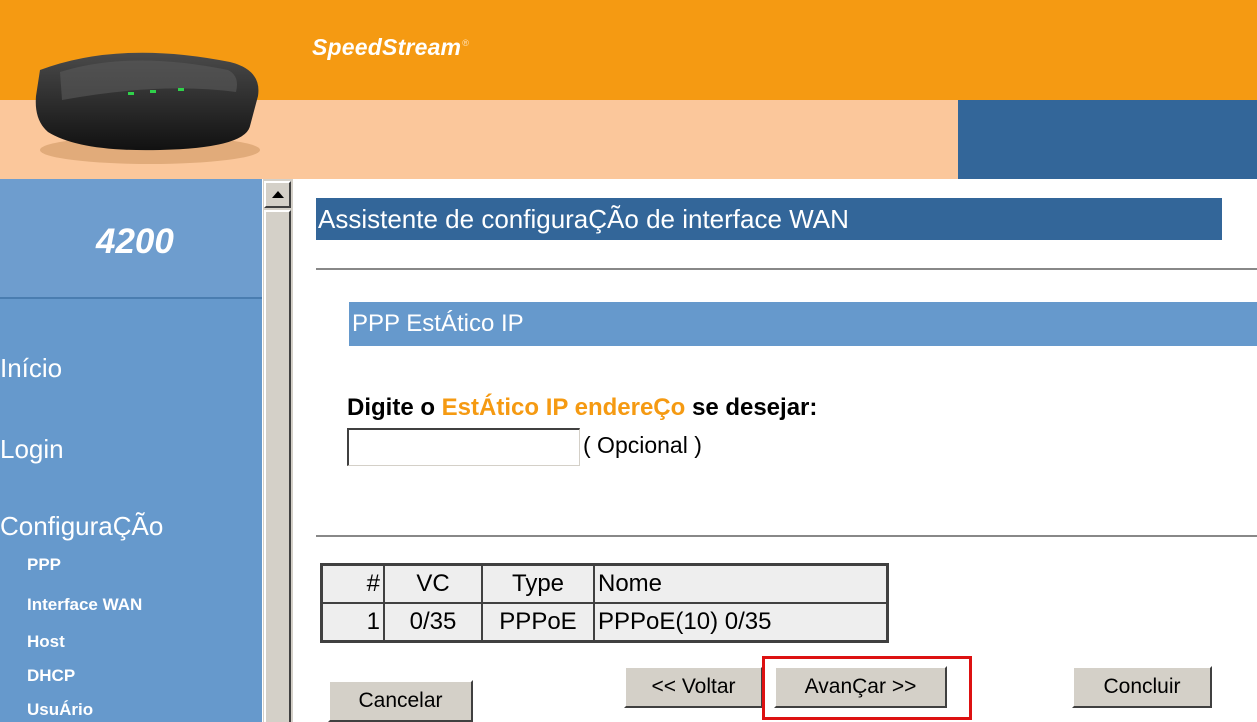 This screenshot has width=1257, height=722. What do you see at coordinates (51, 676) in the screenshot?
I see `nav-subitem-dhcp: DHCP` at bounding box center [51, 676].